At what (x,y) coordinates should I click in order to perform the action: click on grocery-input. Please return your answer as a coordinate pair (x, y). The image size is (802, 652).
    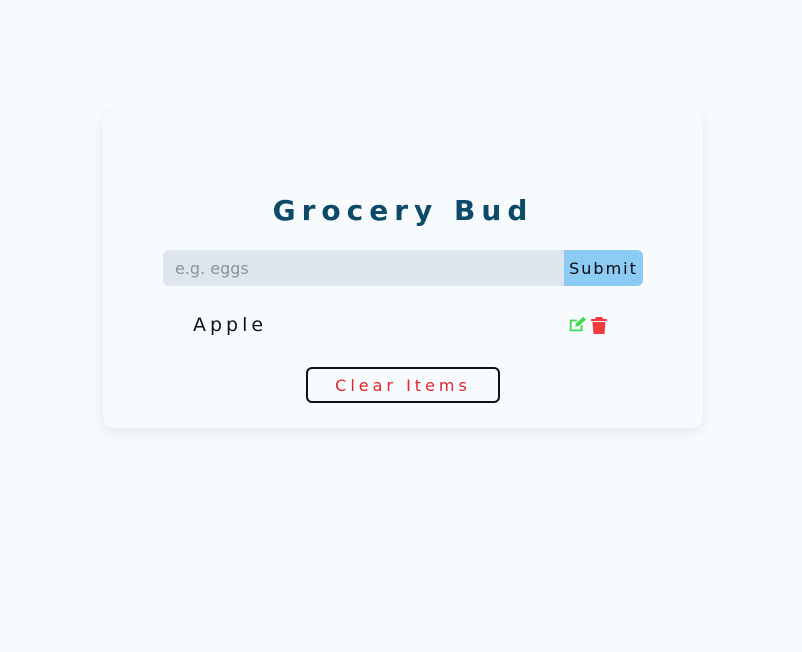
    Looking at the image, I should click on (363, 268).